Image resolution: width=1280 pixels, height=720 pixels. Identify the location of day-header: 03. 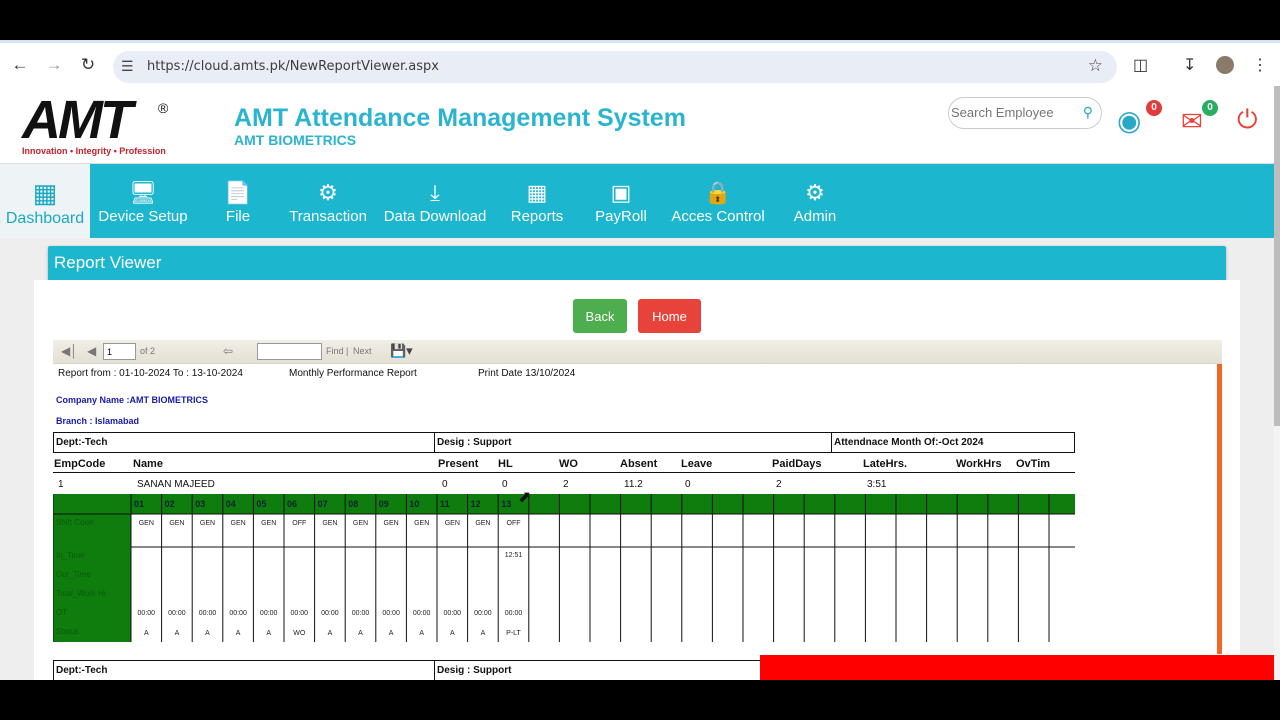
(200, 504).